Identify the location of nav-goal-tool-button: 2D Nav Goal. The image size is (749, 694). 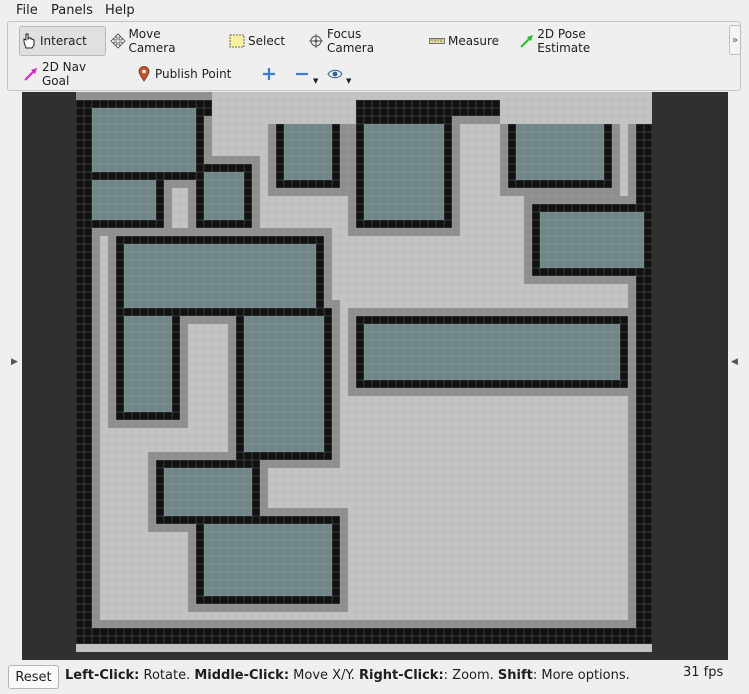
(69, 74).